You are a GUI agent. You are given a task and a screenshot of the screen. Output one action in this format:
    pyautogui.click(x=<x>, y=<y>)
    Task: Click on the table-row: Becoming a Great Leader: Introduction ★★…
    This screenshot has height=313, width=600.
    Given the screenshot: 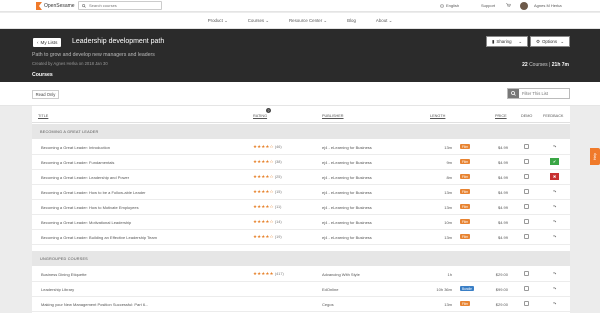 What is the action you would take?
    pyautogui.click(x=301, y=147)
    